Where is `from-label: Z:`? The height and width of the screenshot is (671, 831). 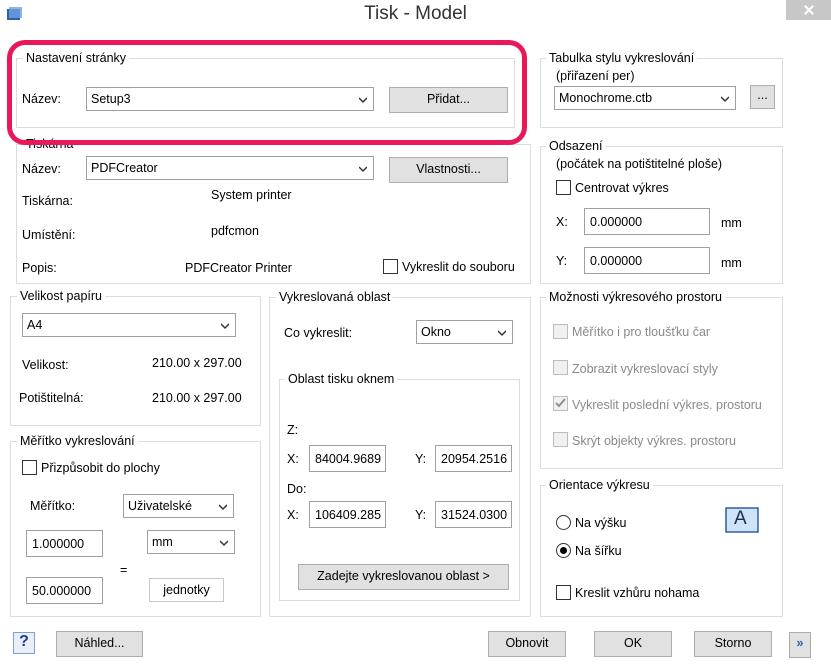 from-label: Z: is located at coordinates (293, 430).